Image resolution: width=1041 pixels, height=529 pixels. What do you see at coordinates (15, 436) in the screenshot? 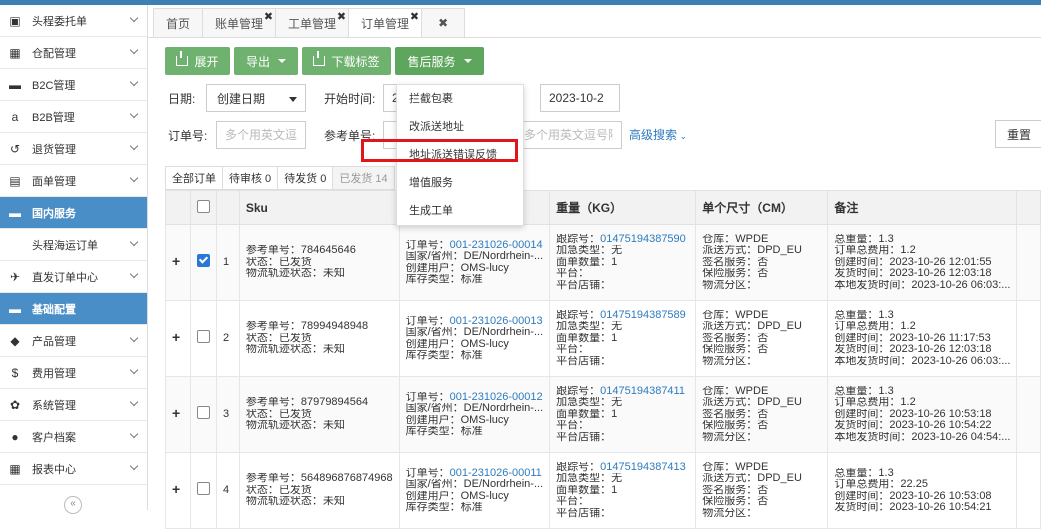
I see `users-icon: ●` at bounding box center [15, 436].